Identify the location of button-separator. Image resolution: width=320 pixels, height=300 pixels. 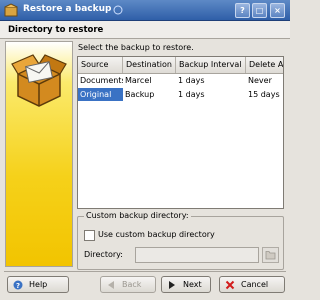
(145, 271).